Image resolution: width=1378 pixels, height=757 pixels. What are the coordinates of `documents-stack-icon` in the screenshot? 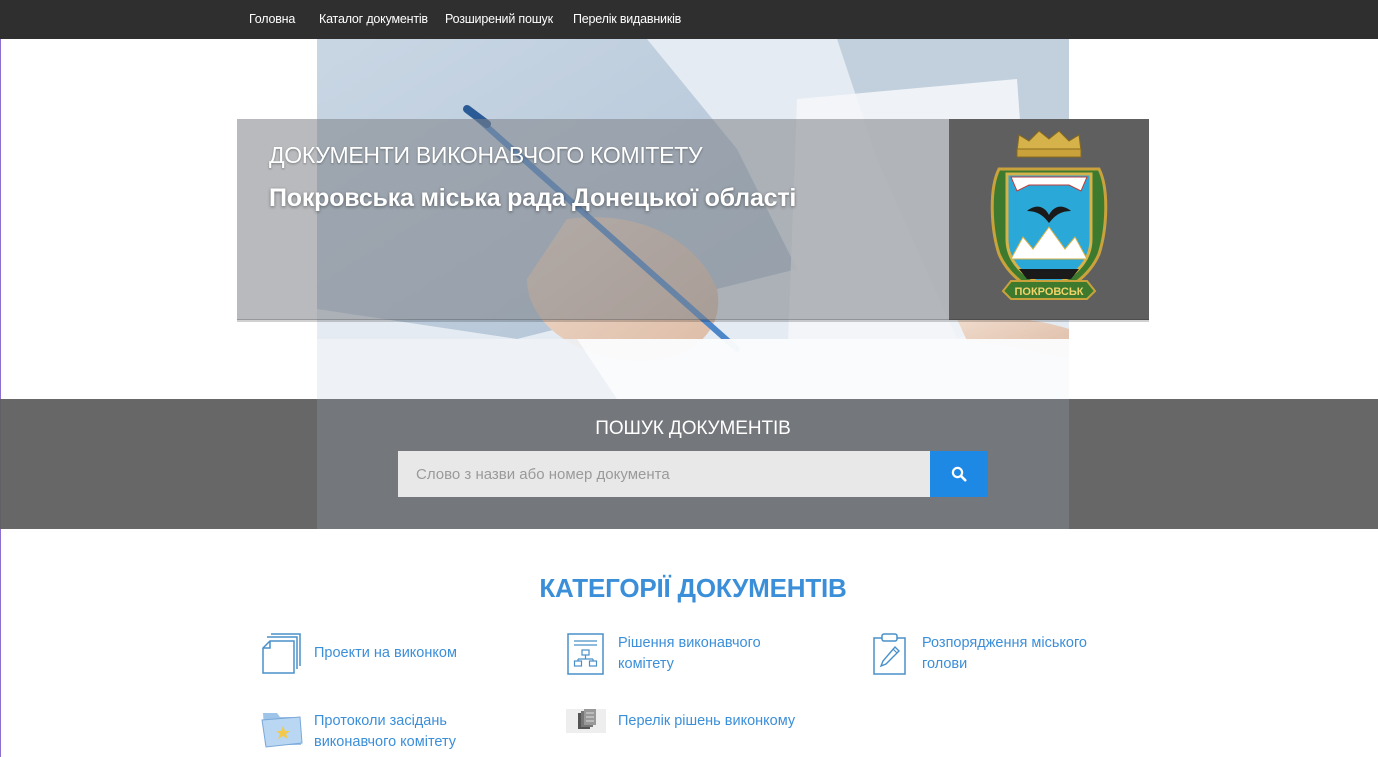 It's located at (281, 653).